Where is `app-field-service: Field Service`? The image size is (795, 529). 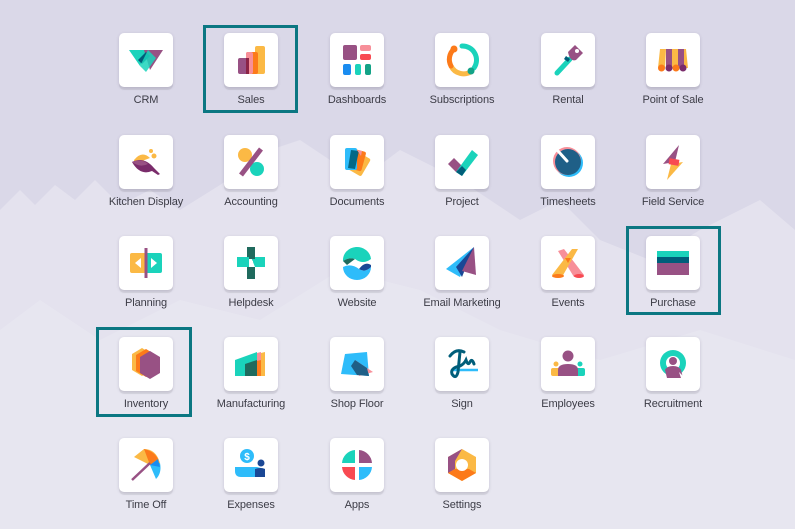 app-field-service: Field Service is located at coordinates (673, 180).